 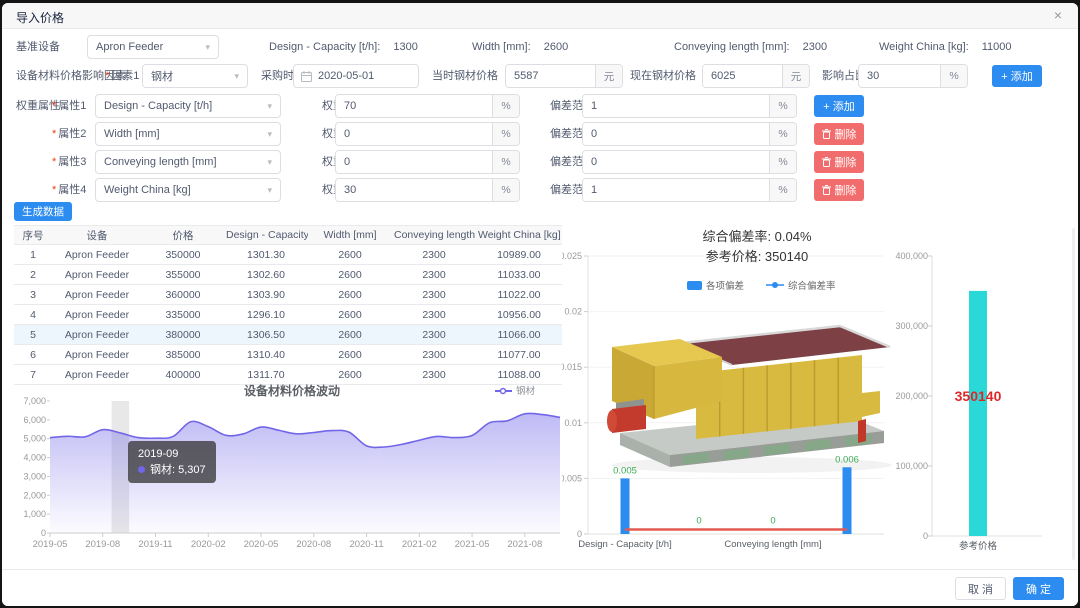 What do you see at coordinates (519, 294) in the screenshot?
I see `table-cell: 11022.00` at bounding box center [519, 294].